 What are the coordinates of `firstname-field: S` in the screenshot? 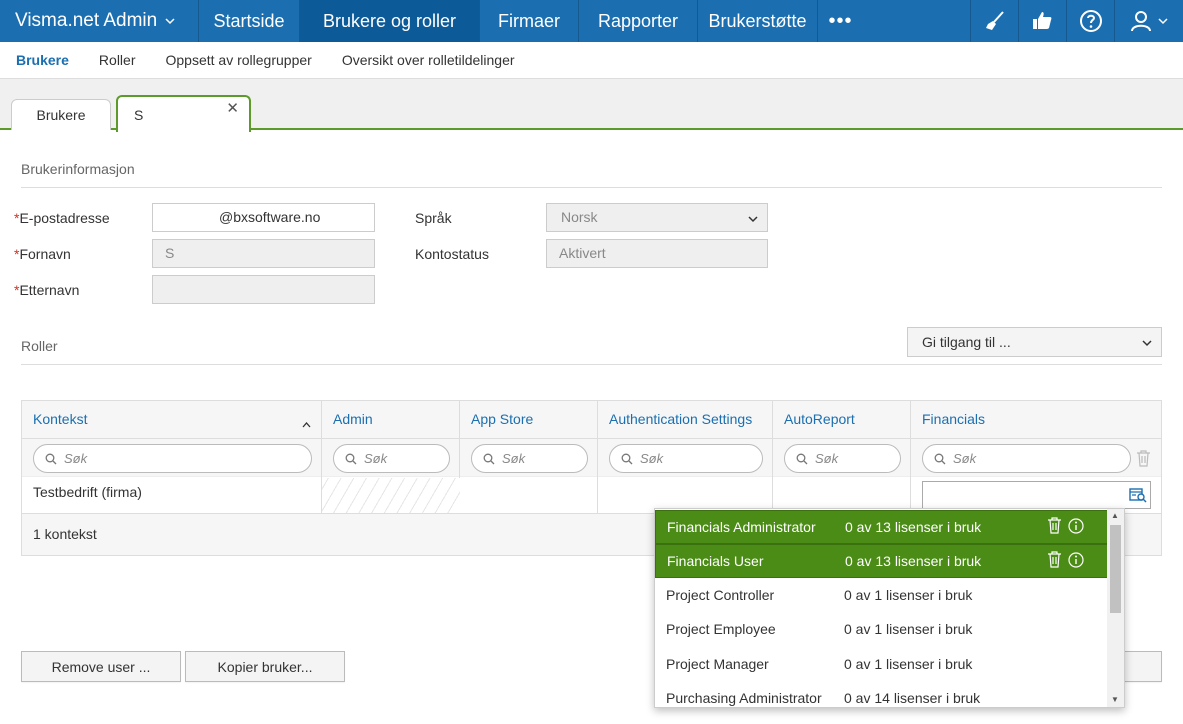 It's located at (263, 253).